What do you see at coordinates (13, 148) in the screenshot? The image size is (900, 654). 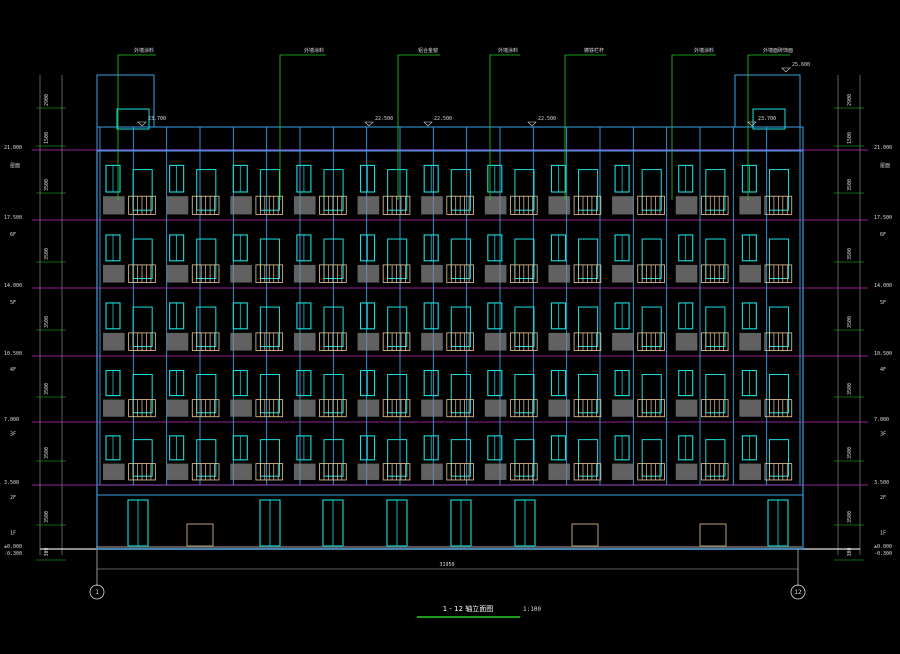 I see `level-label-left: 21.000` at bounding box center [13, 148].